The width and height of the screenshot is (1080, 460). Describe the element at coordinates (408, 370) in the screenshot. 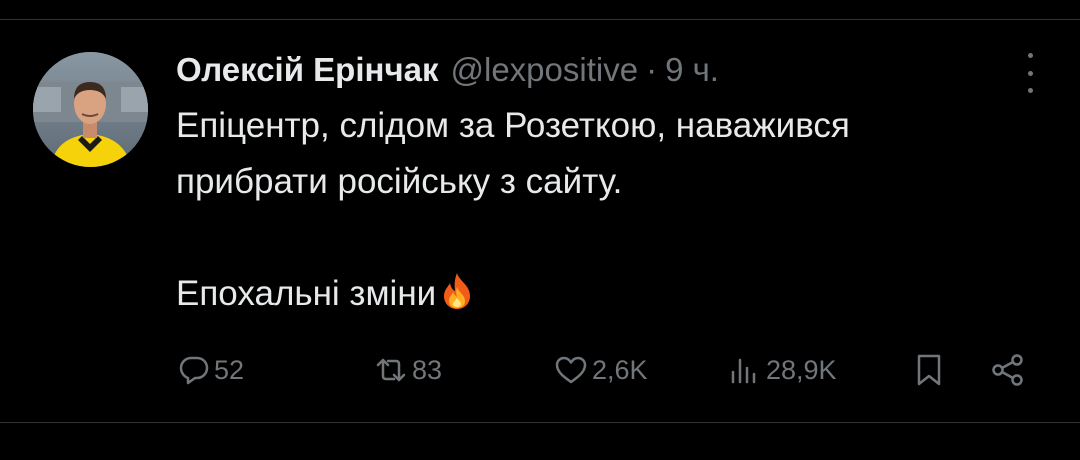

I see `retweet-button: 83` at that location.